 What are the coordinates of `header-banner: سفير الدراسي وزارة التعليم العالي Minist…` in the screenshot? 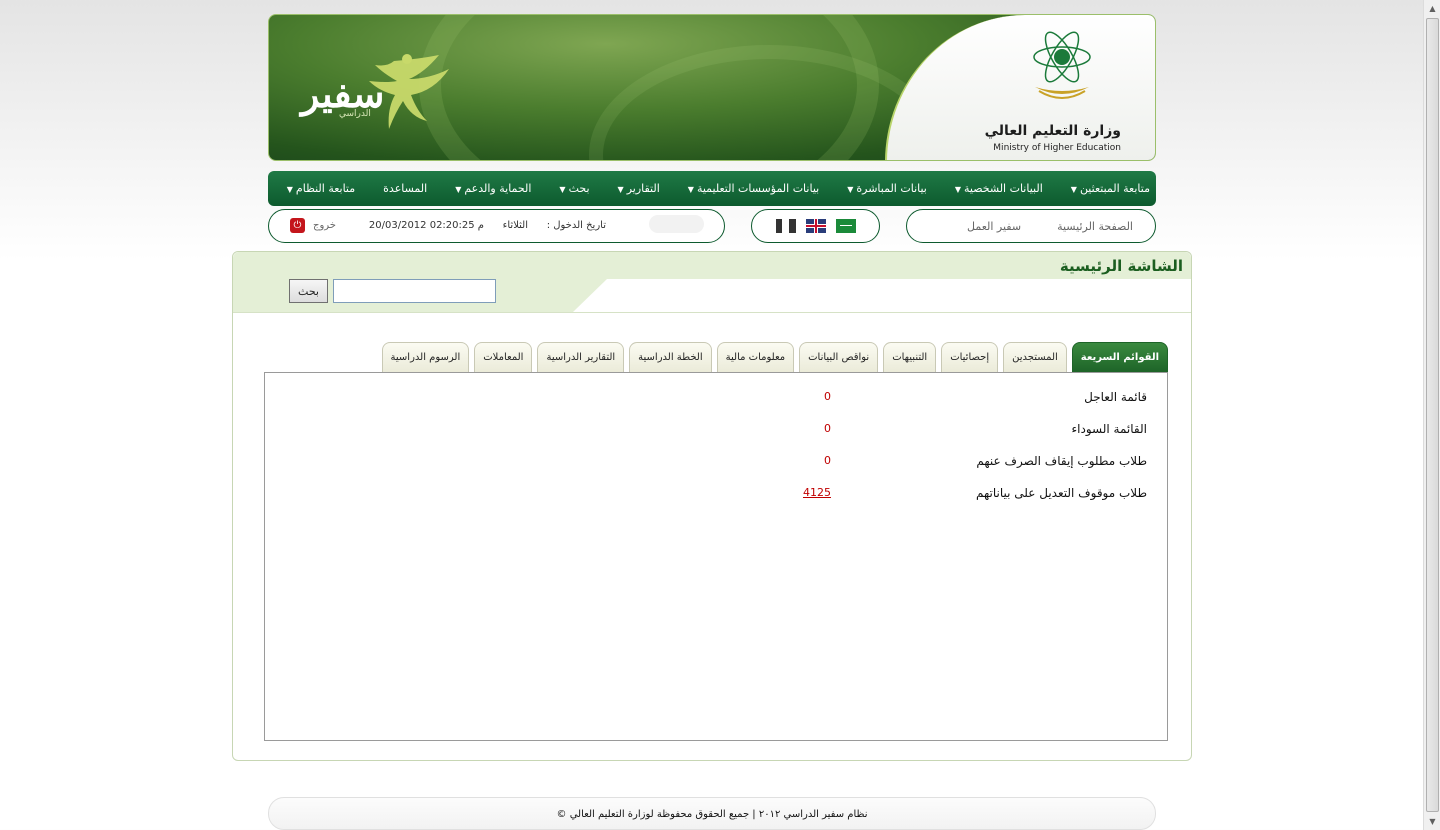 It's located at (712, 87).